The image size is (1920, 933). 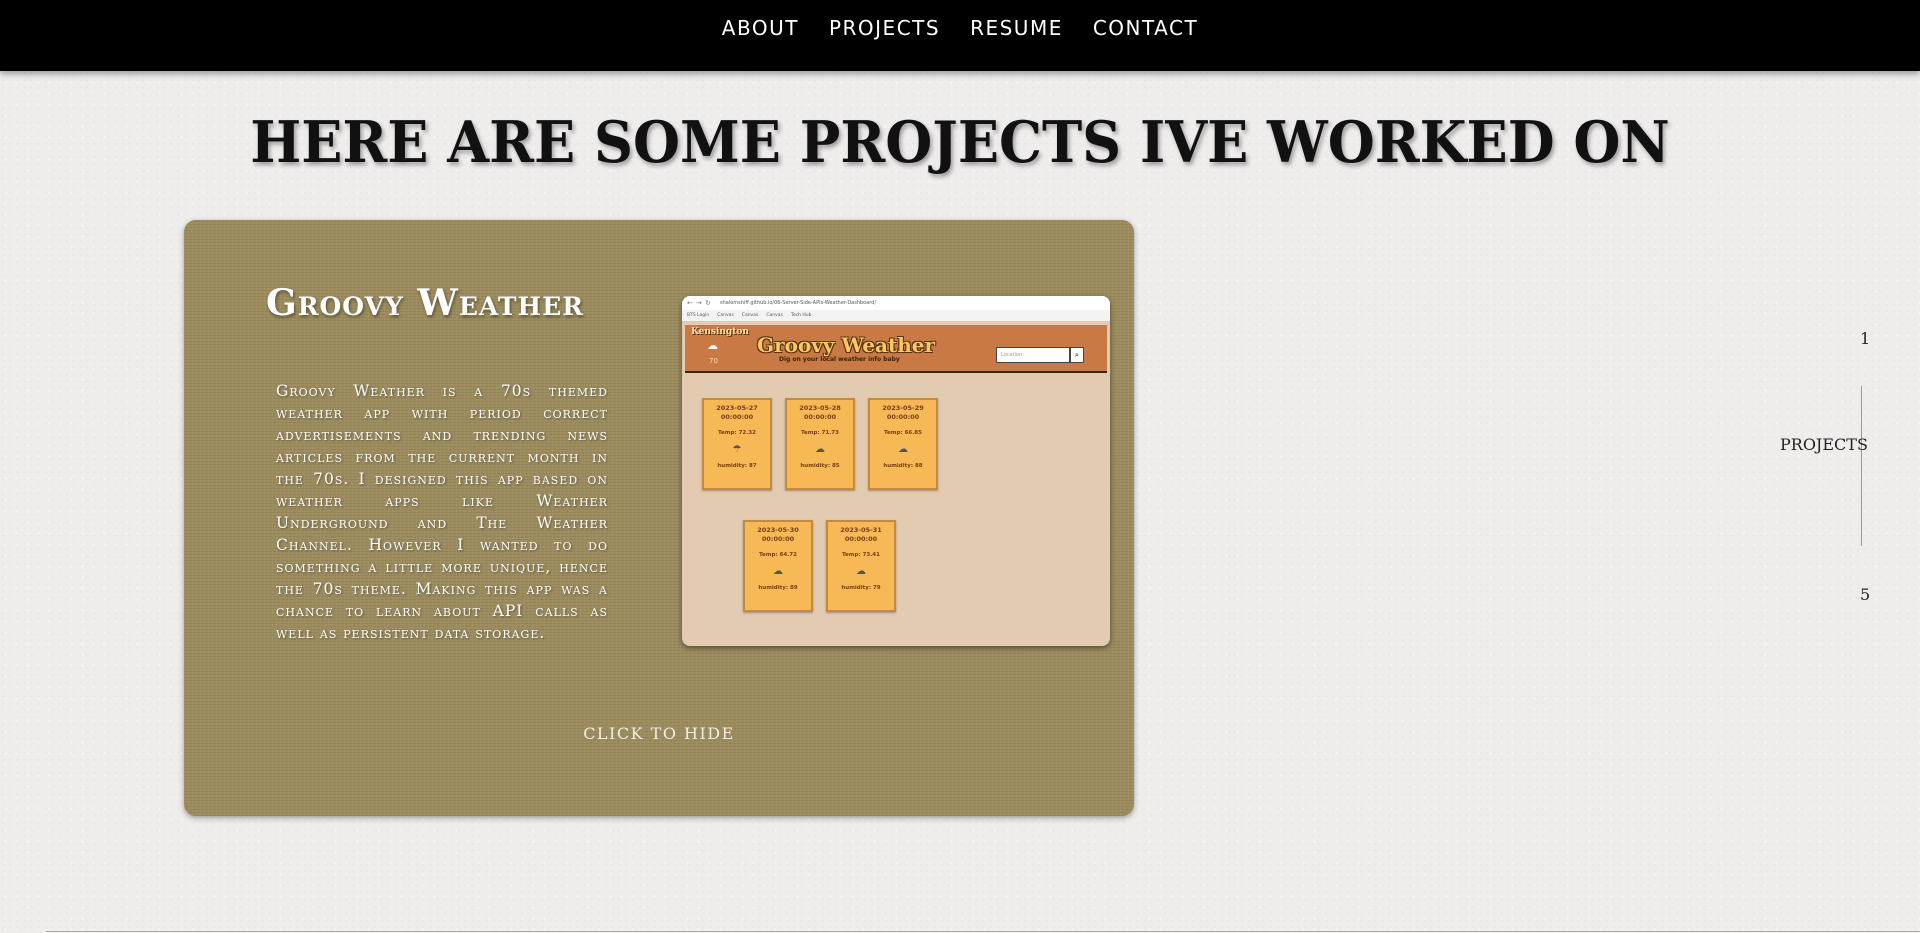 What do you see at coordinates (903, 466) in the screenshot?
I see `forecast-humidity: humidity: 88` at bounding box center [903, 466].